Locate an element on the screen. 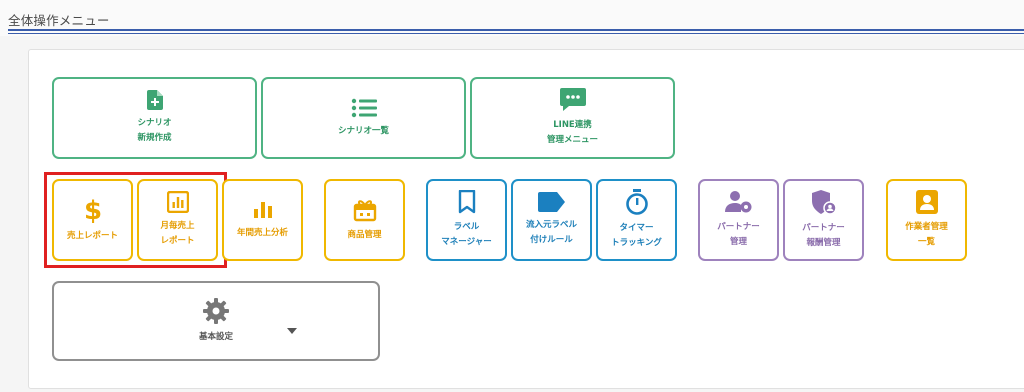  partner-reward-label: パートナー 報酬管理 is located at coordinates (823, 235).